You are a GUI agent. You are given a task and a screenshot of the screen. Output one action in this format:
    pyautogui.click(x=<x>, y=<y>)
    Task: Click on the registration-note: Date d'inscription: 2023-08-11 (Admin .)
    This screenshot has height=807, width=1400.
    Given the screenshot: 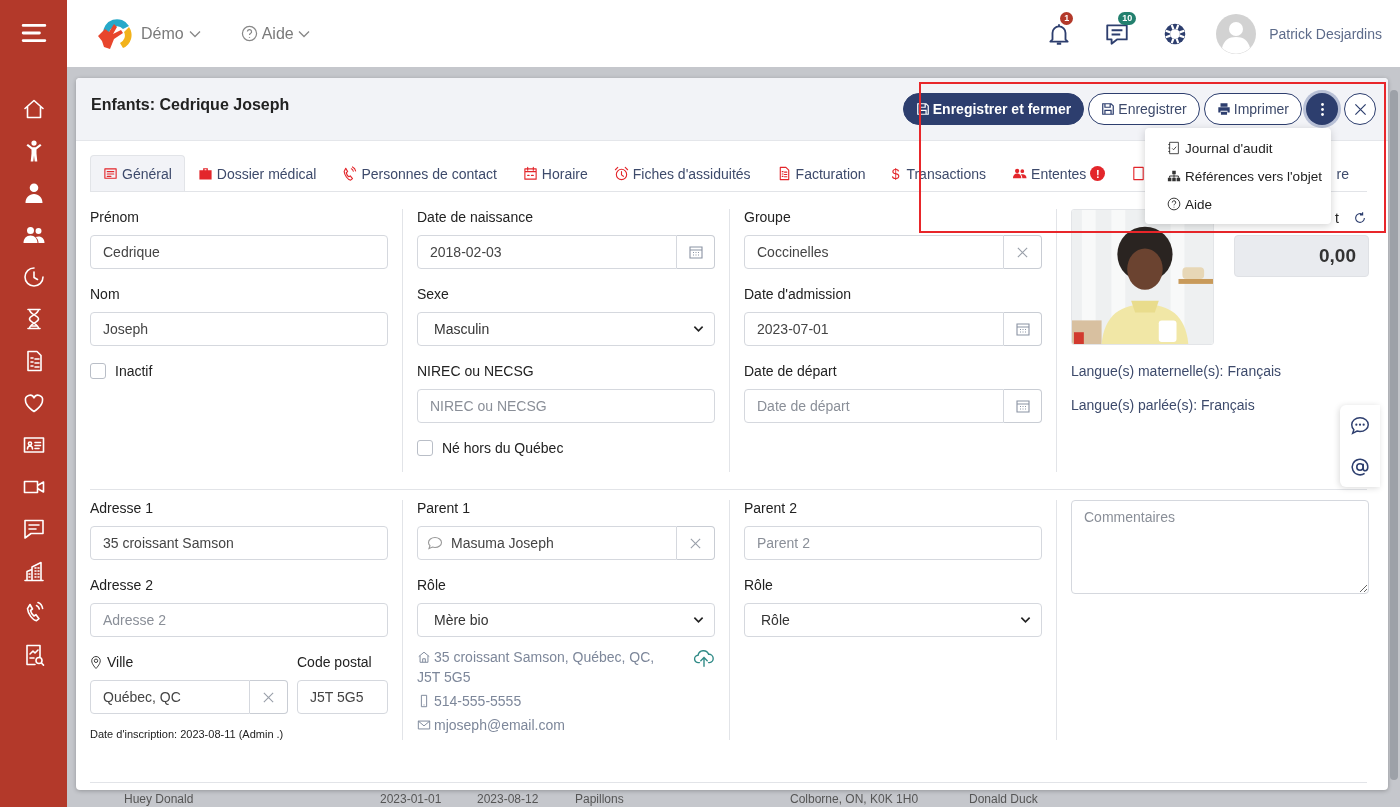 What is the action you would take?
    pyautogui.click(x=187, y=734)
    